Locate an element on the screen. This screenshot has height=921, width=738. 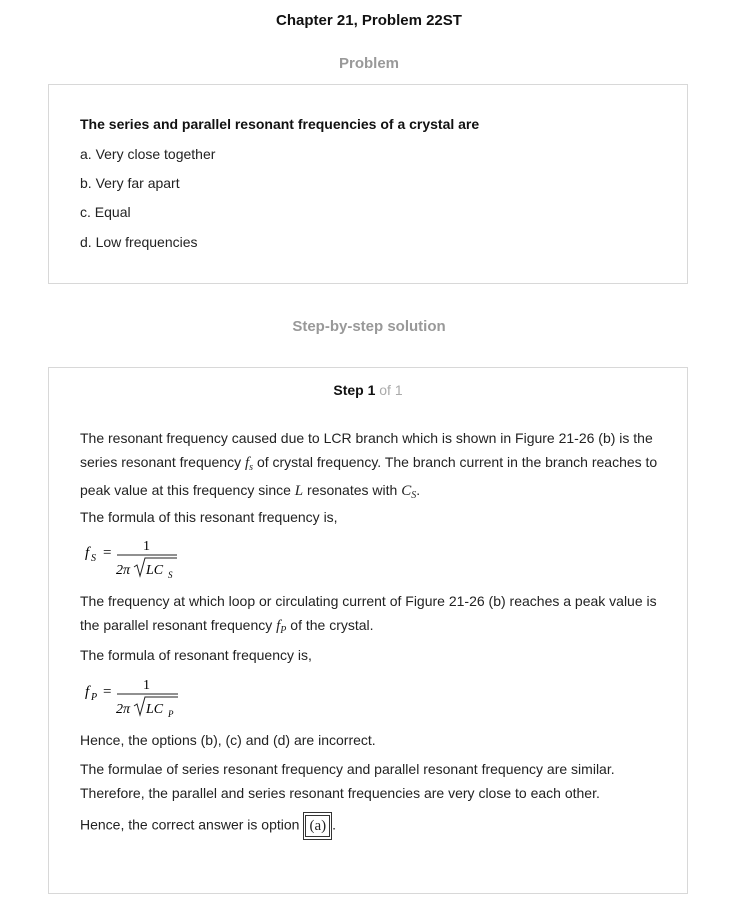
formula-parallel-resonant: f P = 1 2π LC P is located at coordinates (131, 698).